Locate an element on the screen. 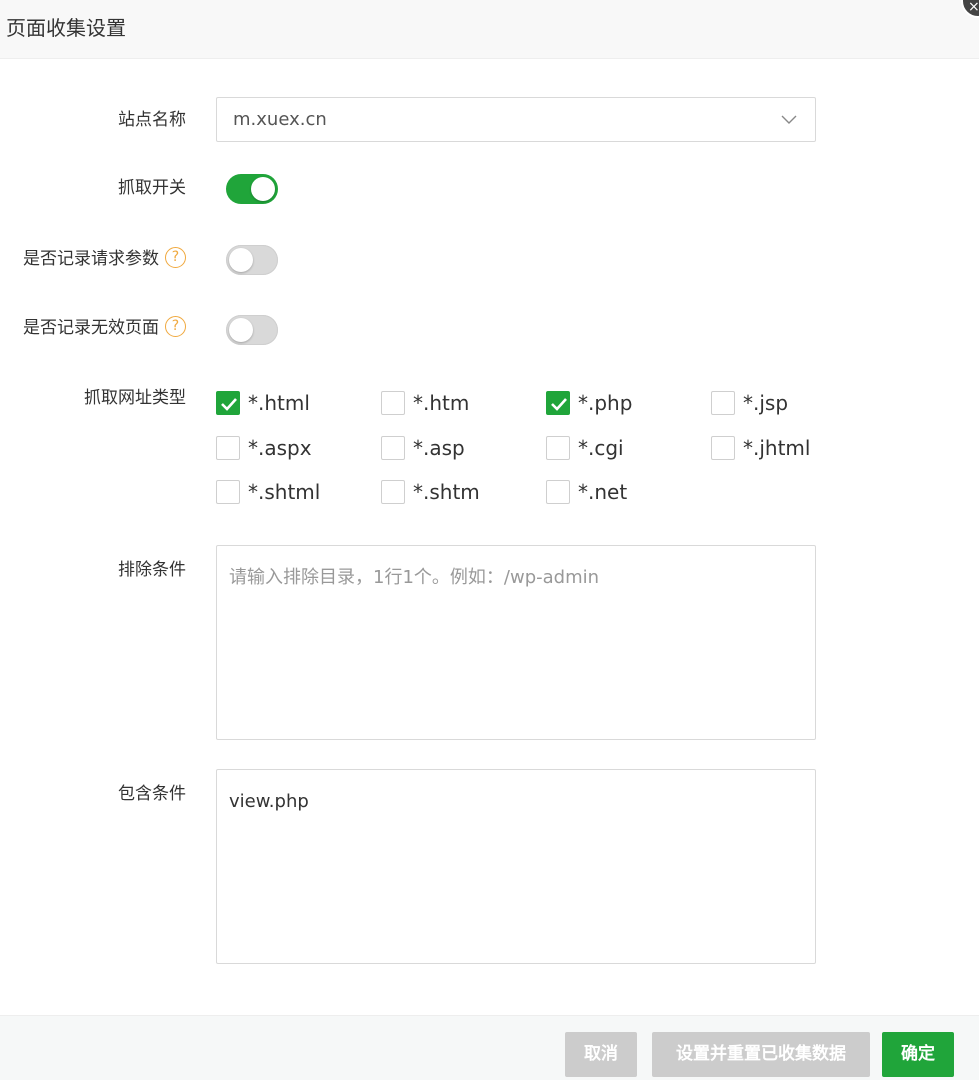 This screenshot has height=1080, width=979. url-type-label: *.jsp is located at coordinates (766, 403).